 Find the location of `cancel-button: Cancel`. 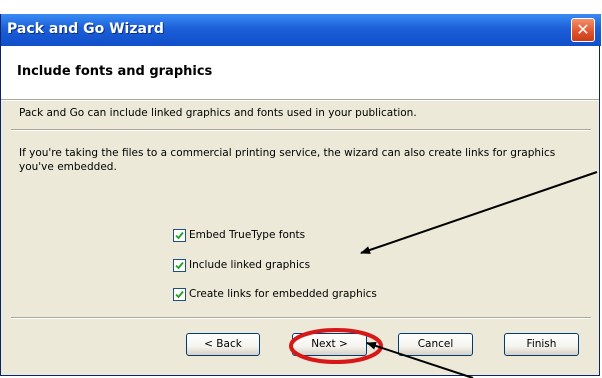

cancel-button: Cancel is located at coordinates (435, 344).